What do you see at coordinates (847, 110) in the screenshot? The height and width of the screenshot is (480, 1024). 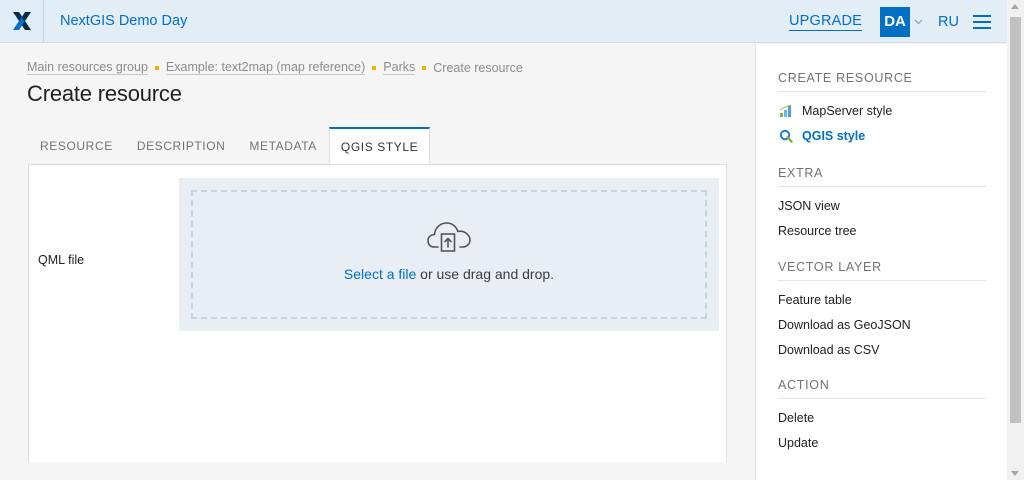 I see `sidebar-item-label: MapServer style` at bounding box center [847, 110].